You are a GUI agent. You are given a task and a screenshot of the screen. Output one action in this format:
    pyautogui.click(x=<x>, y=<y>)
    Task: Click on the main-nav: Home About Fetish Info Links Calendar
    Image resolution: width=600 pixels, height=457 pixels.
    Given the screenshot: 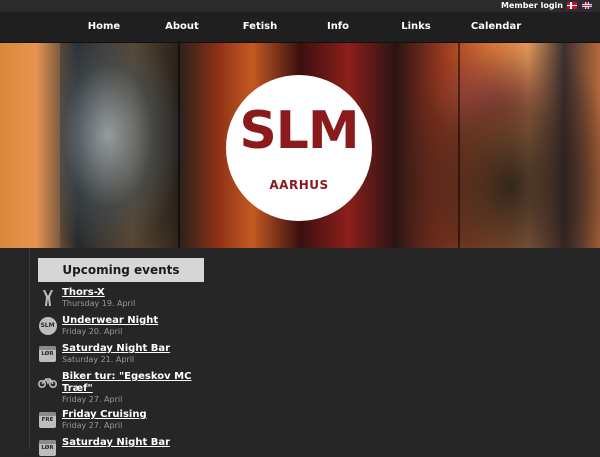 What is the action you would take?
    pyautogui.click(x=300, y=27)
    